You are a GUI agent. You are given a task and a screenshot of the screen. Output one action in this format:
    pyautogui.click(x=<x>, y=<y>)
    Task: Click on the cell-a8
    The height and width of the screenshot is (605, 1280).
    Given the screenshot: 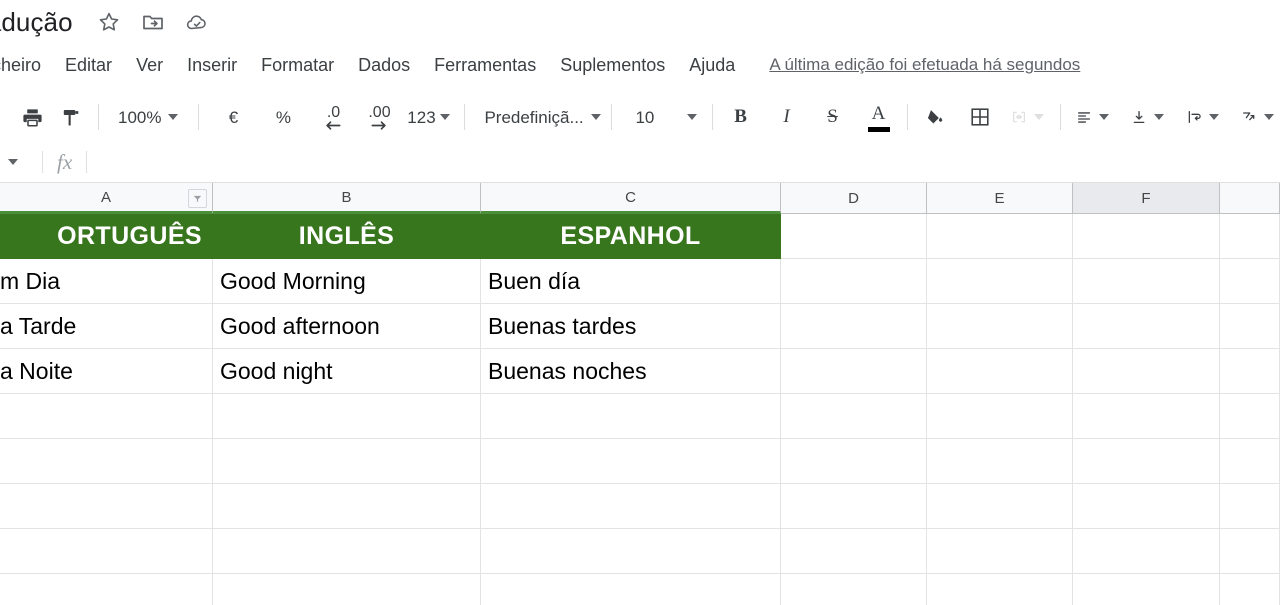 What is the action you would take?
    pyautogui.click(x=106, y=551)
    